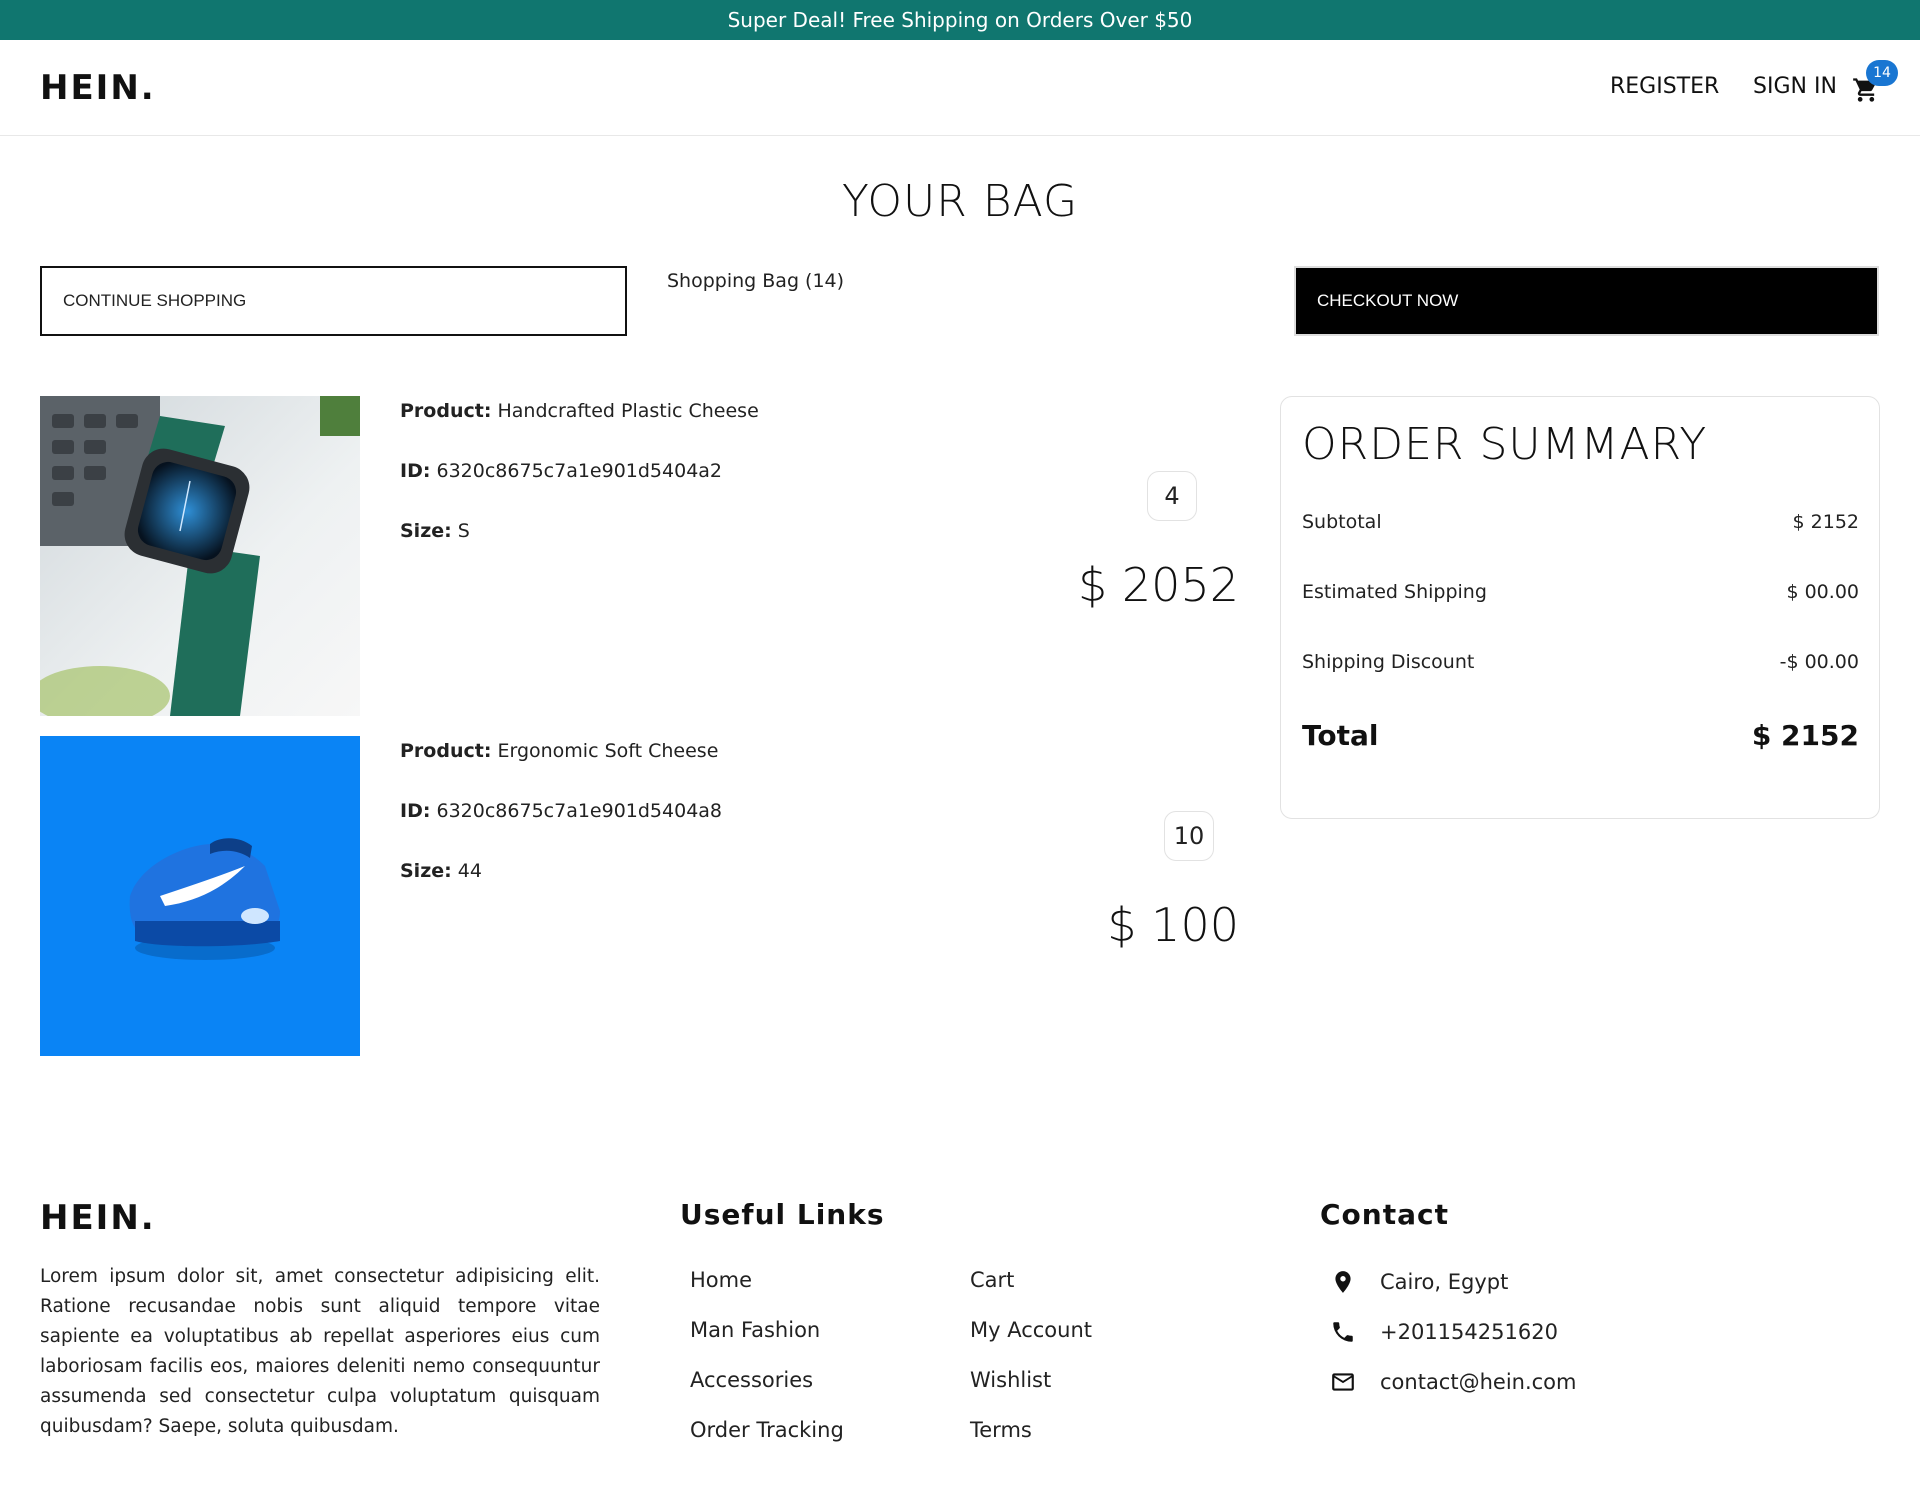 The height and width of the screenshot is (1497, 1920). What do you see at coordinates (1825, 522) in the screenshot?
I see `subtotal-value: $ 2152` at bounding box center [1825, 522].